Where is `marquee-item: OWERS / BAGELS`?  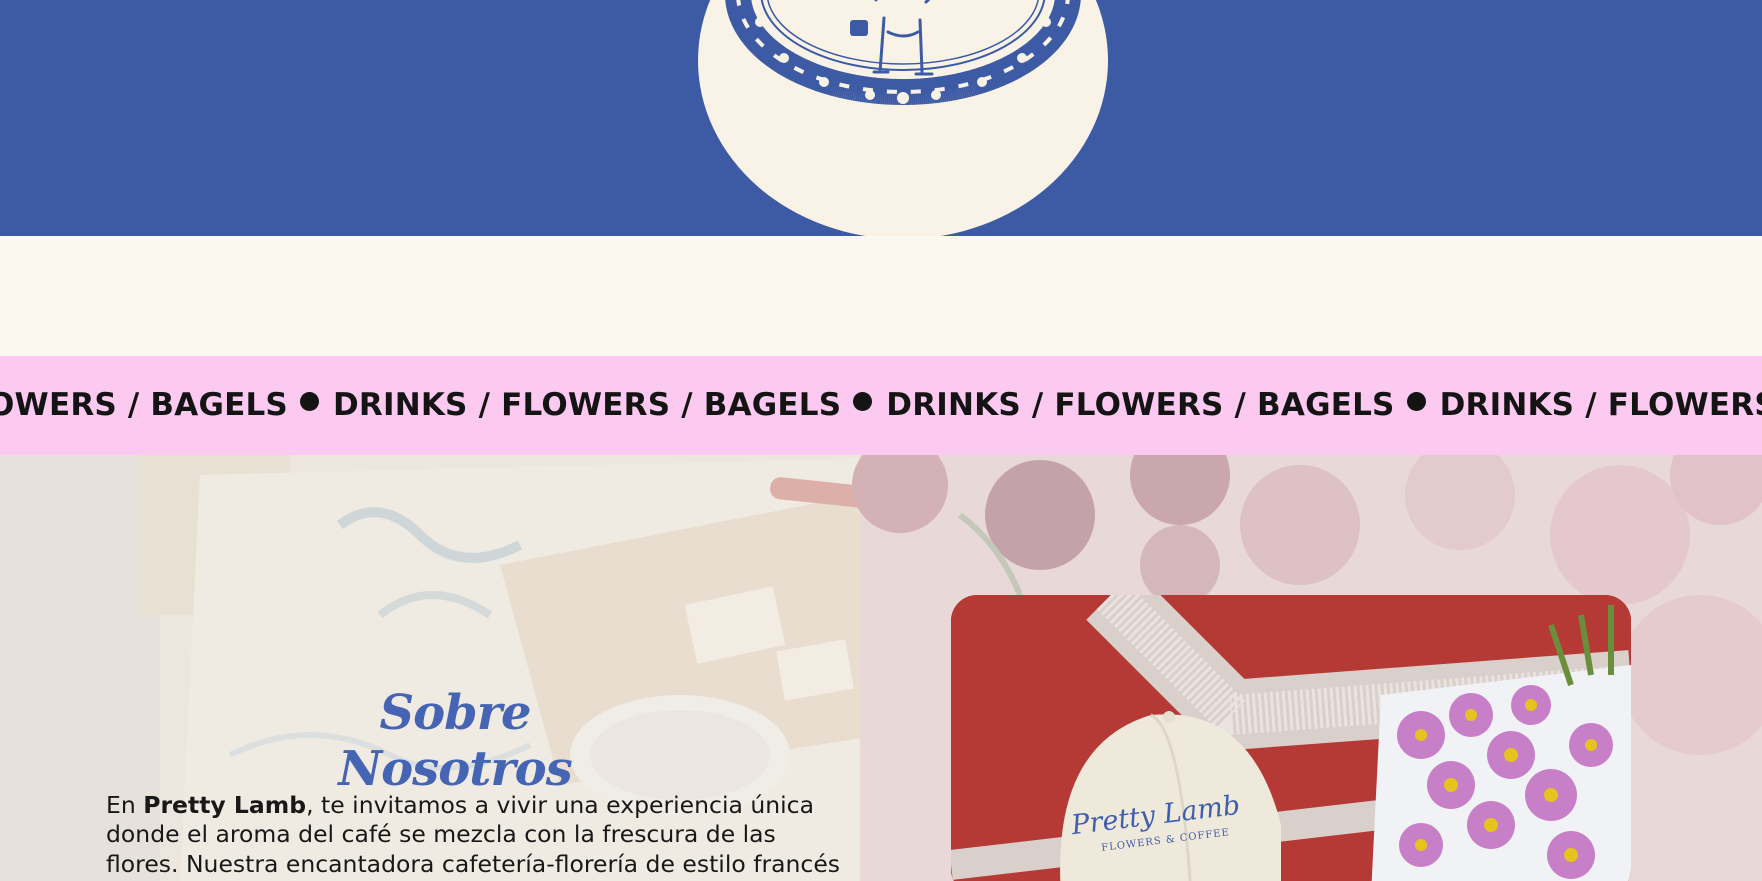 marquee-item: OWERS / BAGELS is located at coordinates (144, 405).